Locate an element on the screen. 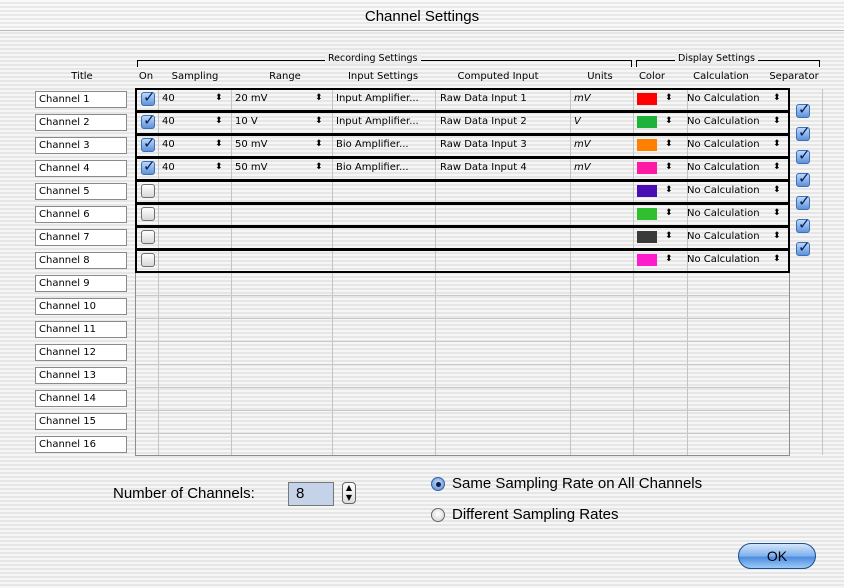 Image resolution: width=844 pixels, height=588 pixels. channel-title-field: Channel 16 is located at coordinates (81, 444).